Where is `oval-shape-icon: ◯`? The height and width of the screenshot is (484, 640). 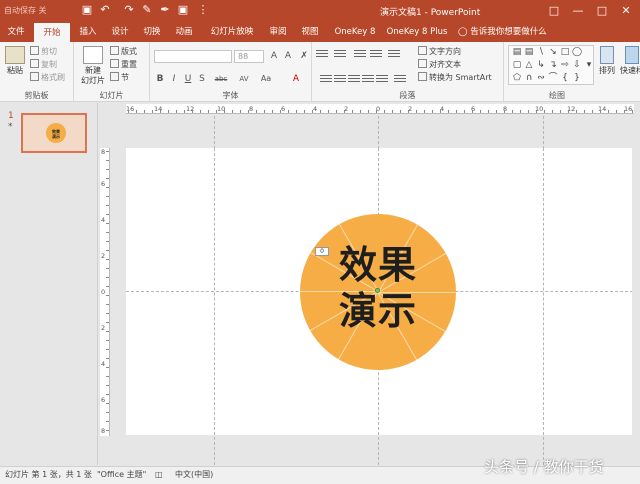
oval-shape-icon: ◯ is located at coordinates (577, 52).